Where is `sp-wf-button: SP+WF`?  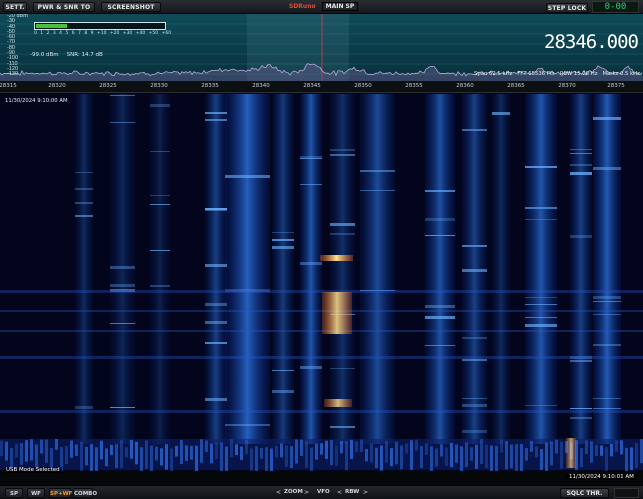
sp-wf-button: SP+WF is located at coordinates (60, 493).